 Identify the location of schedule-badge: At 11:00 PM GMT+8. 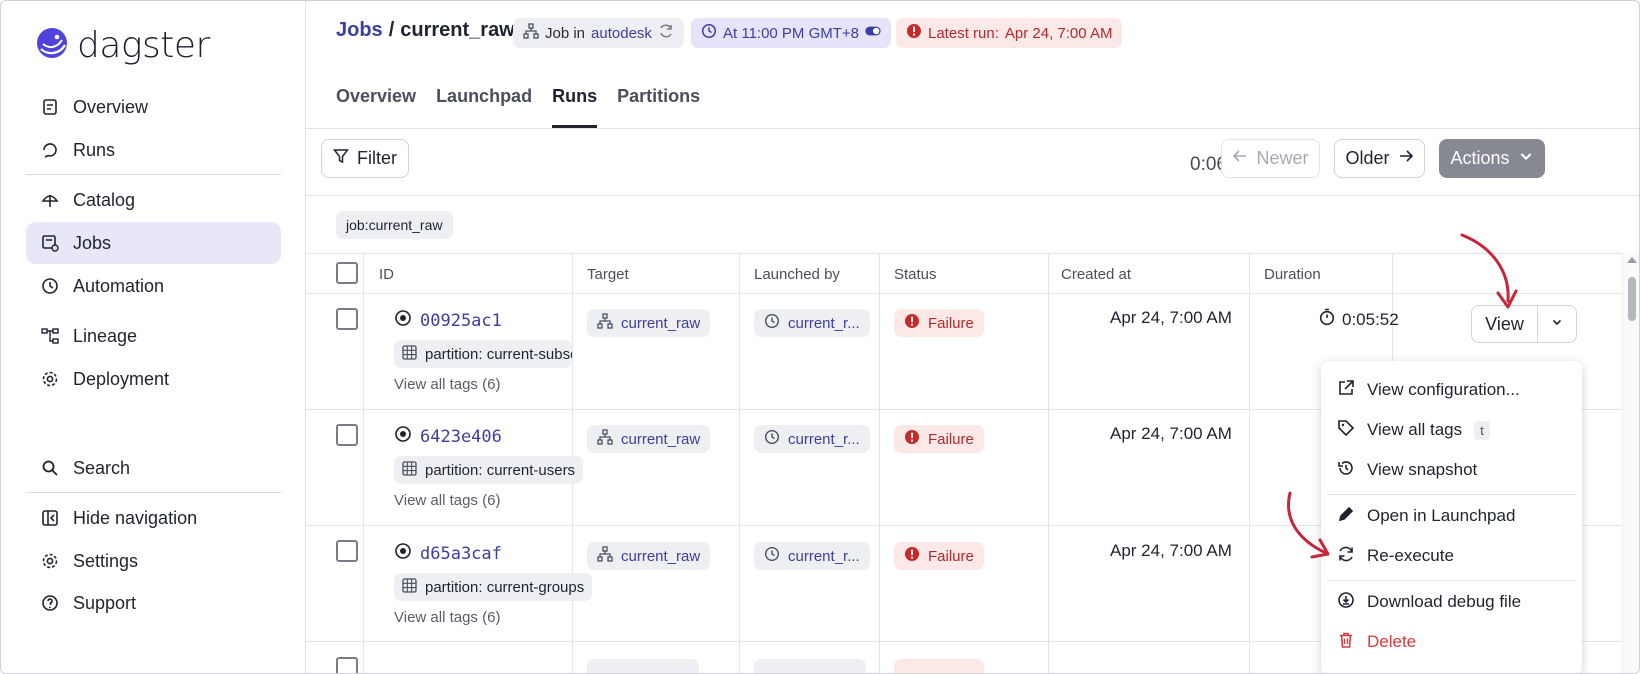
(791, 33).